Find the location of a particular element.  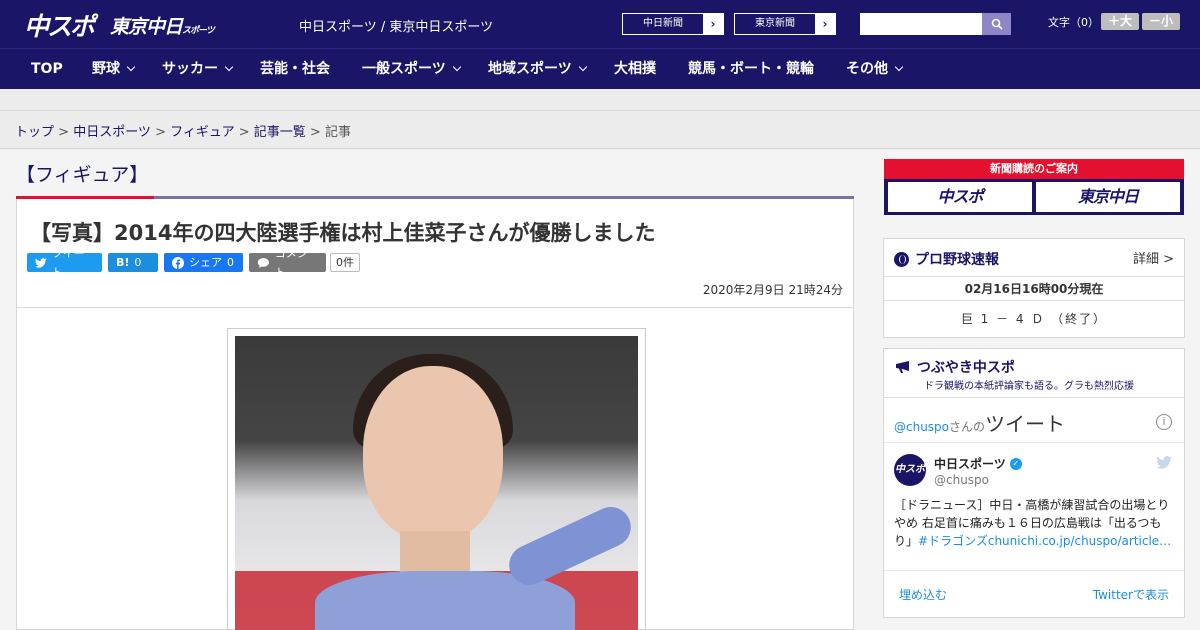

breadcrumb: トップ > 中日スポーツ > フィギュア > 記事一覧 > 記事 is located at coordinates (183, 130).